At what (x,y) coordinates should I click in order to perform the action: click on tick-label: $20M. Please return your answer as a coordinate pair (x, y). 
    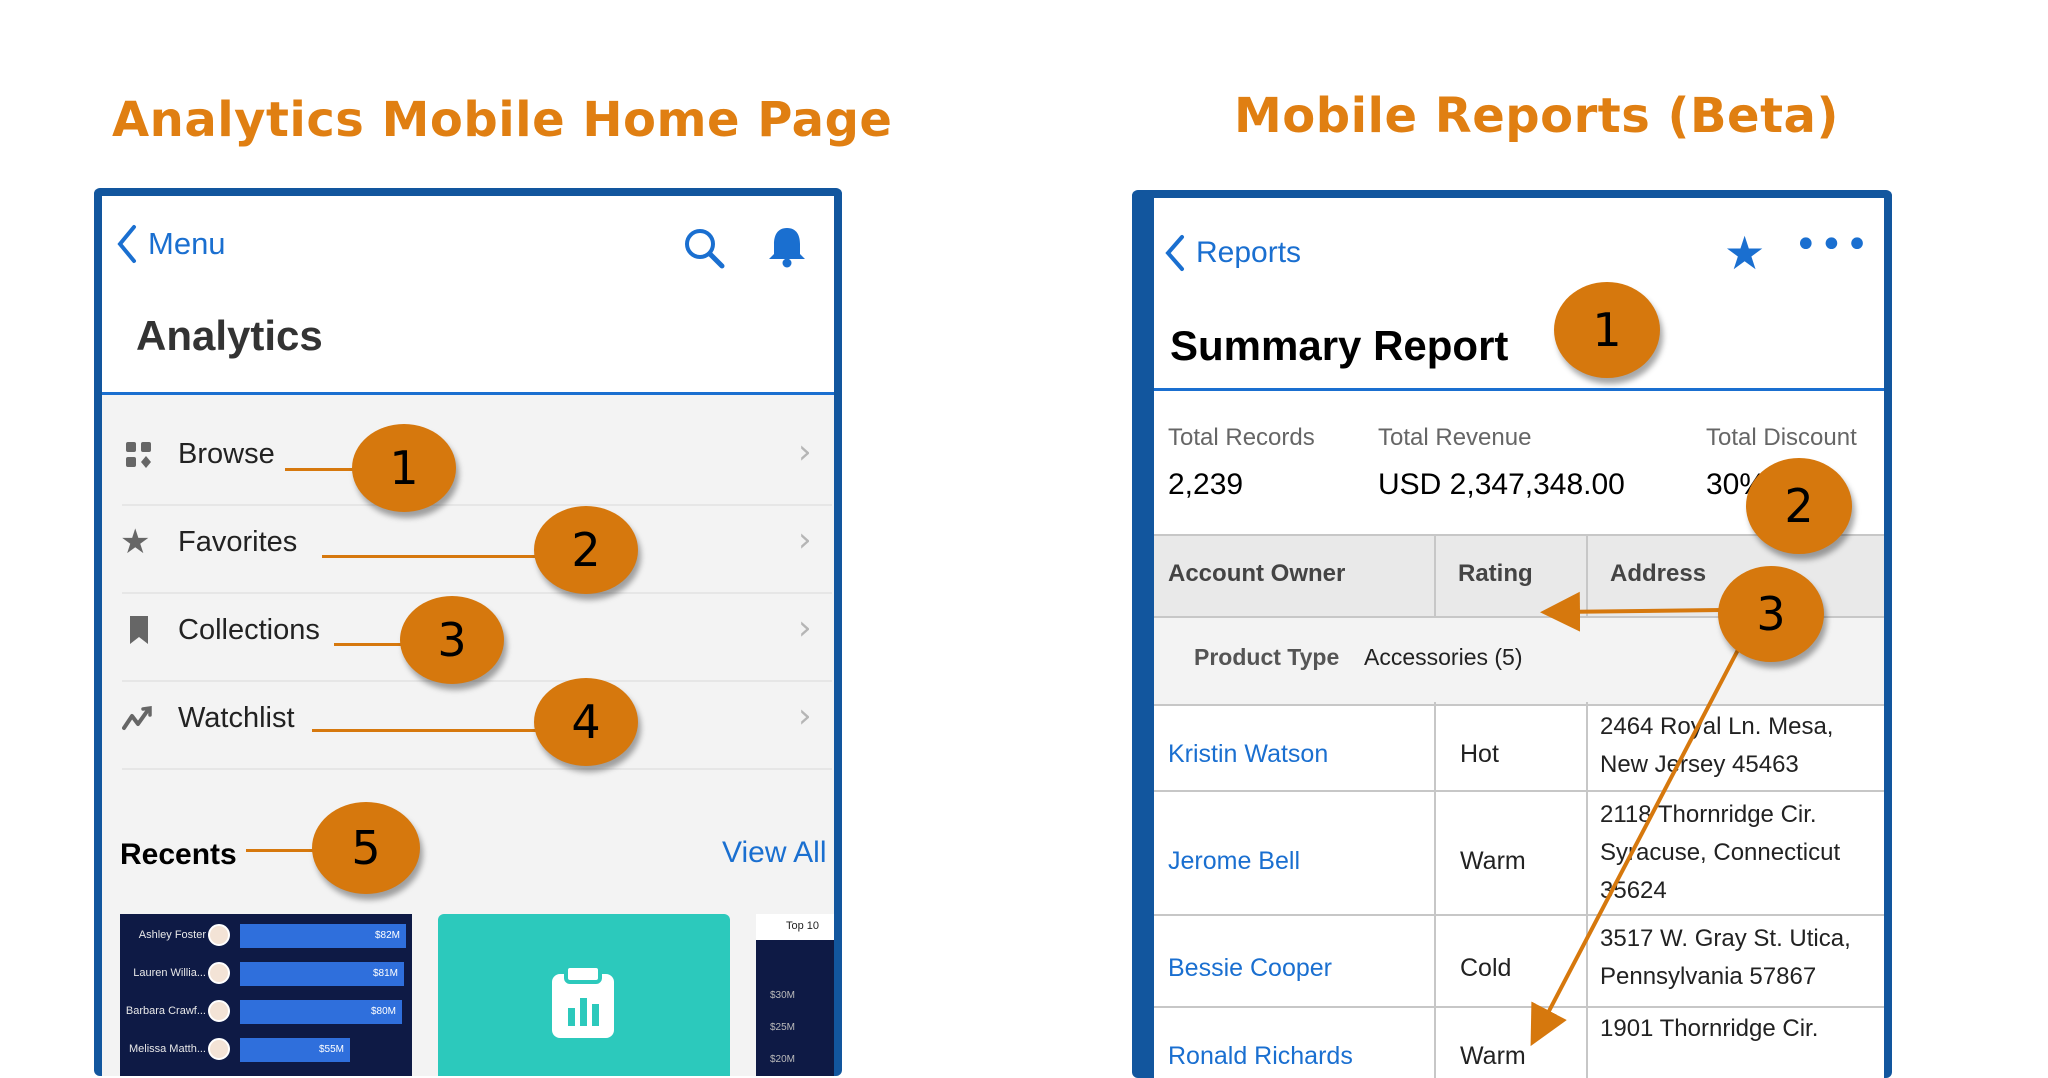
    Looking at the image, I should click on (783, 1059).